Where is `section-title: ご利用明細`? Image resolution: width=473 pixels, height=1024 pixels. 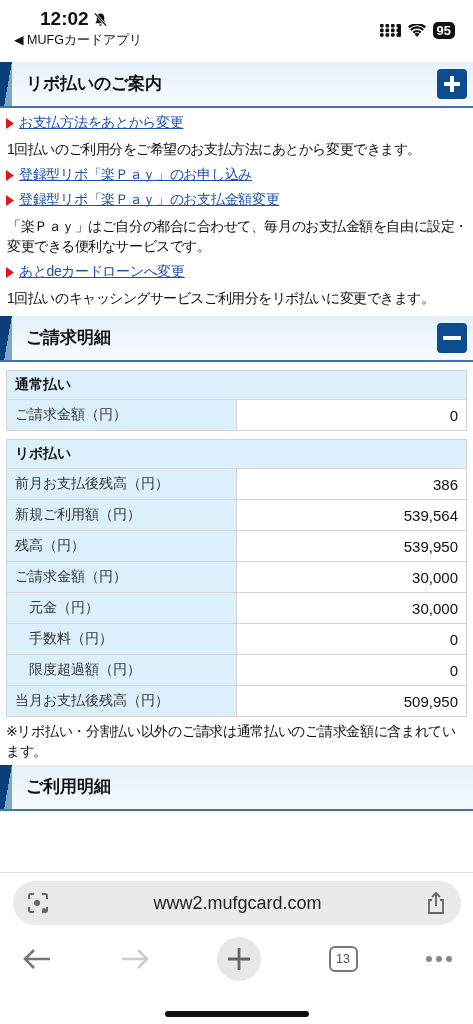
section-title: ご利用明細 is located at coordinates (68, 786).